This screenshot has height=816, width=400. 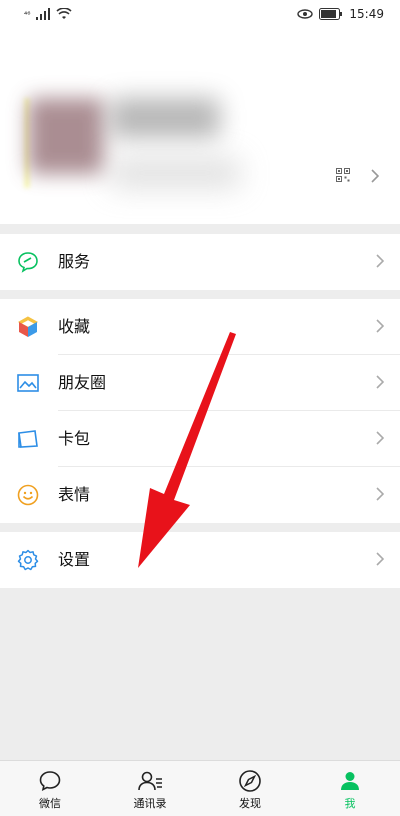 I want to click on signal-icon, so click(x=43, y=14).